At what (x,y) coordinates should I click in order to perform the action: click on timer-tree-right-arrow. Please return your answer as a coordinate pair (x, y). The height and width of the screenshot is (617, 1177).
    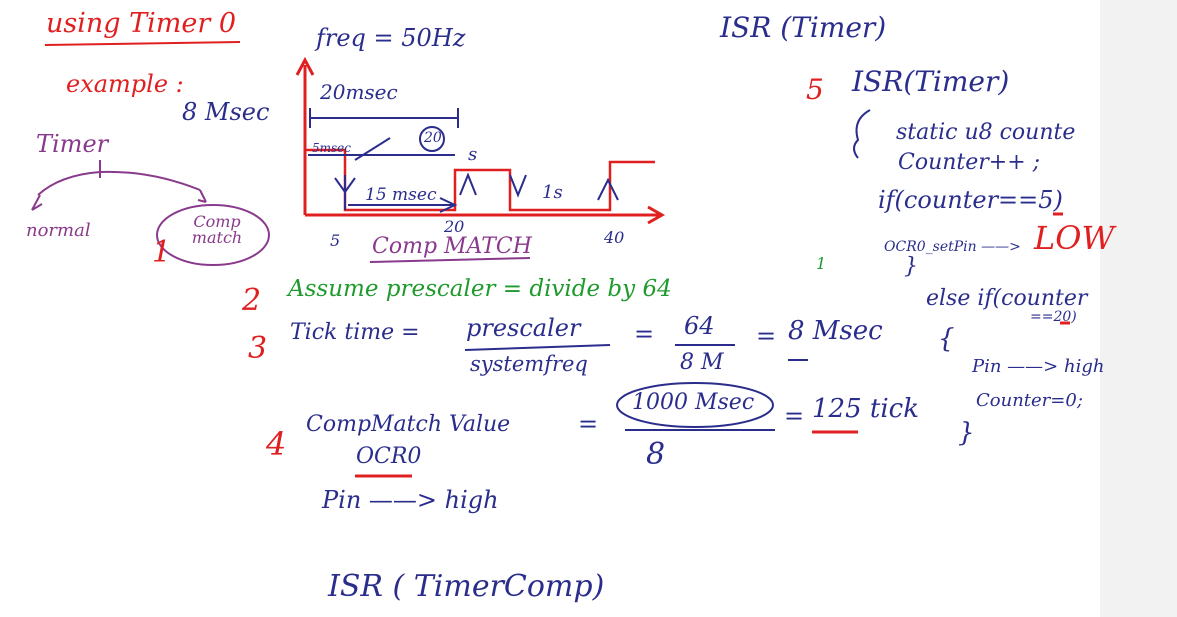
    Looking at the image, I should click on (202, 196).